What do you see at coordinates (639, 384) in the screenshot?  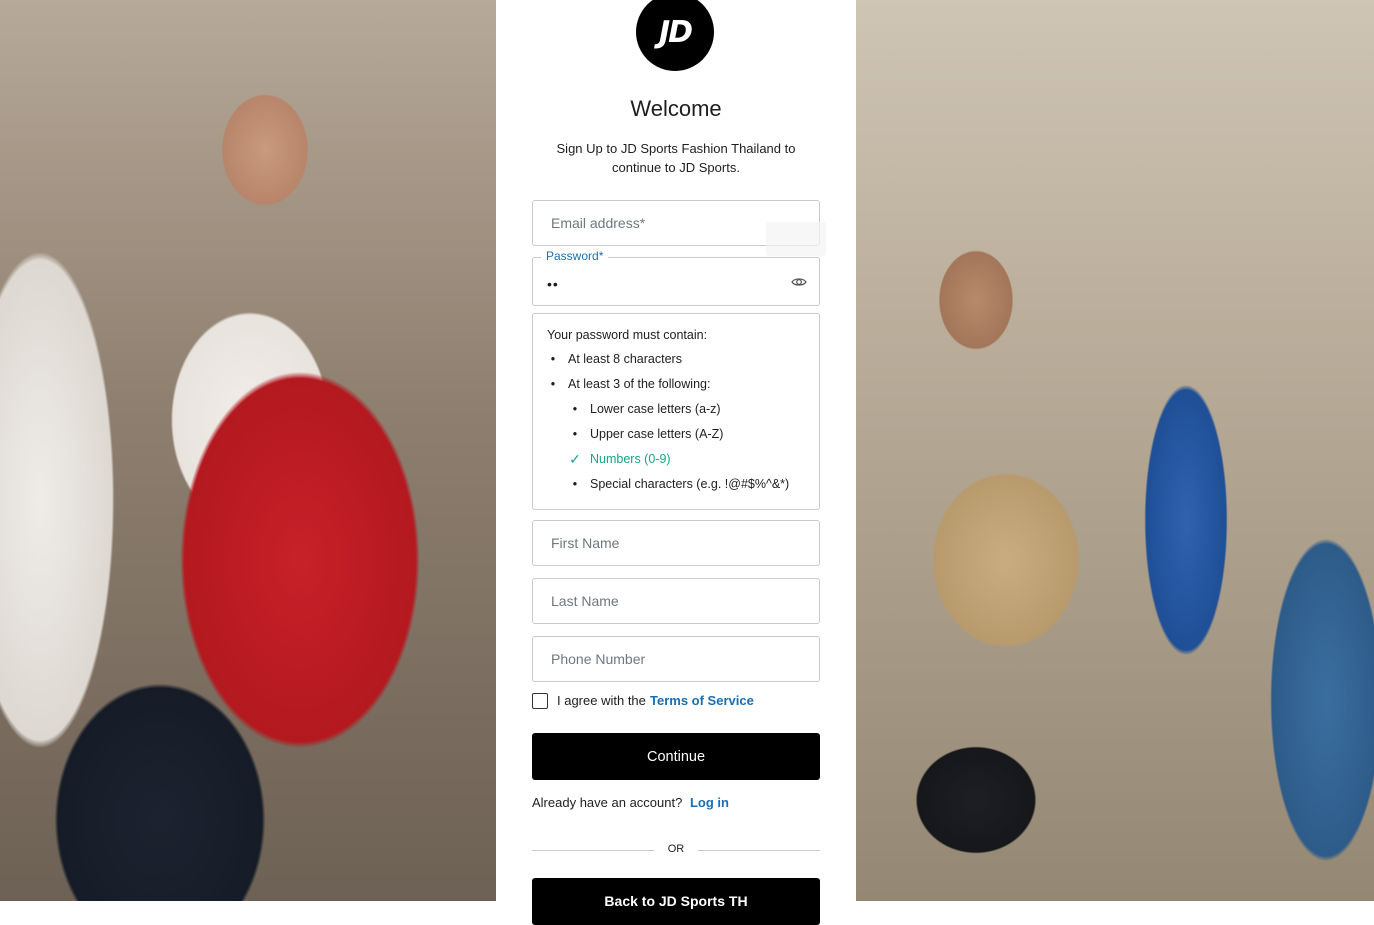 I see `requirement-text: At least 3 of the following:` at bounding box center [639, 384].